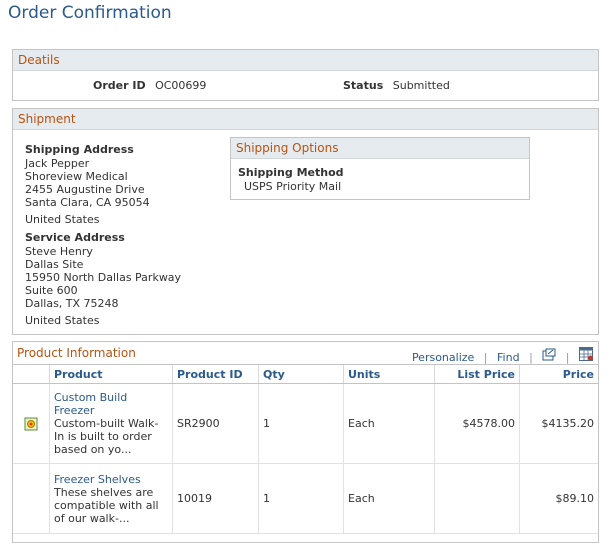 Image resolution: width=610 pixels, height=543 pixels. What do you see at coordinates (62, 219) in the screenshot?
I see `shipping-address-line: United States` at bounding box center [62, 219].